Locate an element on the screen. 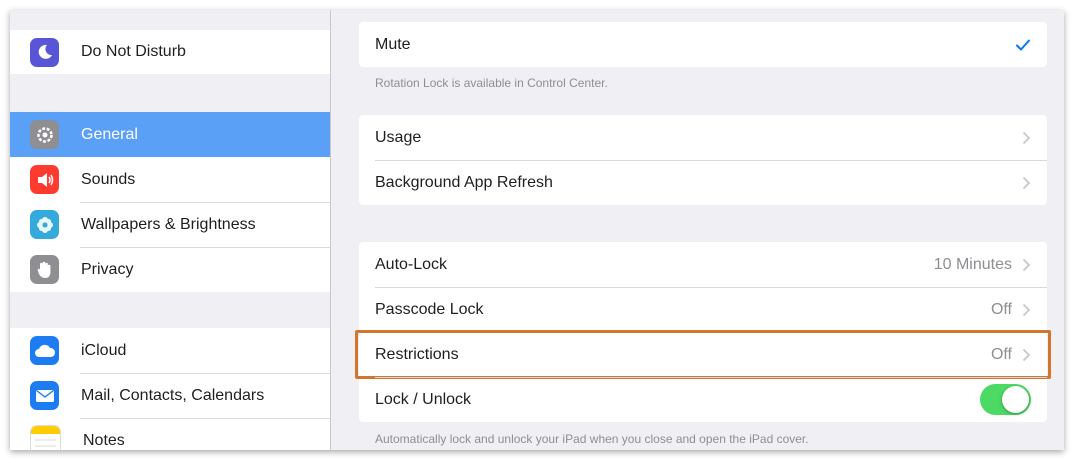 Image resolution: width=1077 pixels, height=466 pixels. lock-unlock-label: Lock / Unlock is located at coordinates (423, 399).